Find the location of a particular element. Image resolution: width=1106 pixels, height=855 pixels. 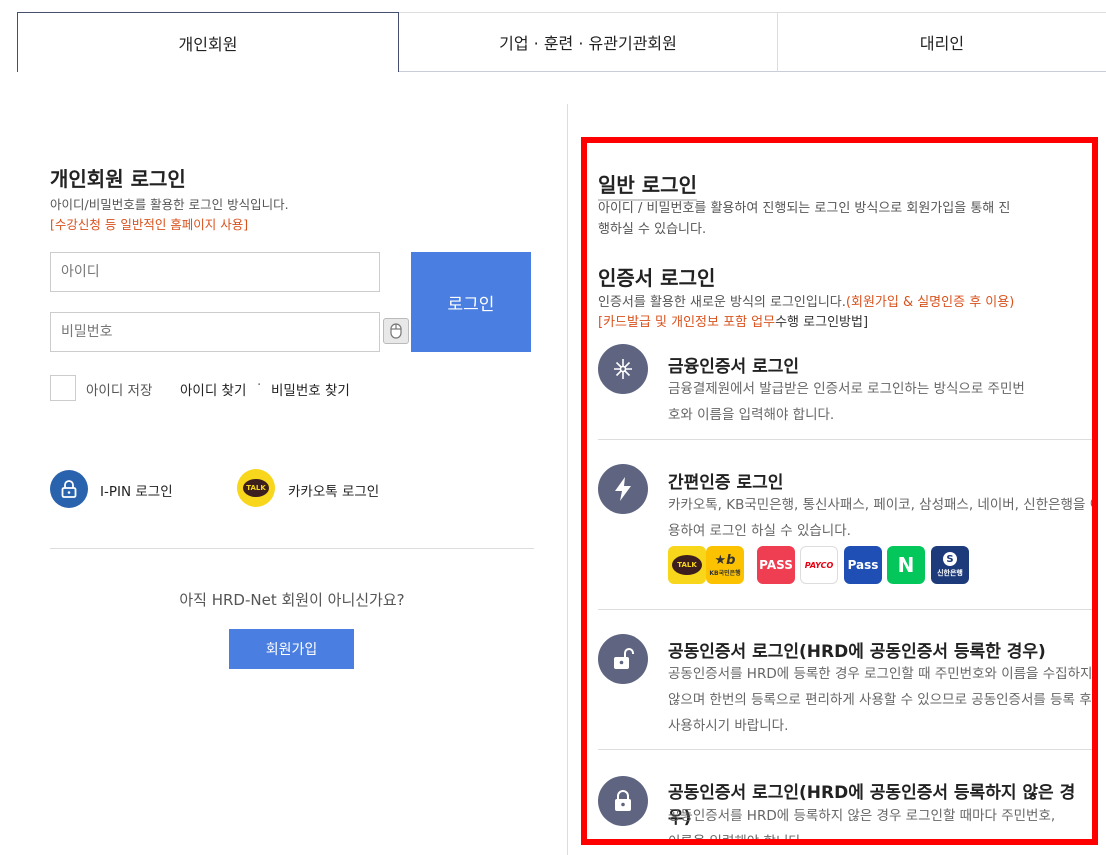

cert-note-highlight: [카드발급 및 개인정보 포함 업무 is located at coordinates (687, 322).